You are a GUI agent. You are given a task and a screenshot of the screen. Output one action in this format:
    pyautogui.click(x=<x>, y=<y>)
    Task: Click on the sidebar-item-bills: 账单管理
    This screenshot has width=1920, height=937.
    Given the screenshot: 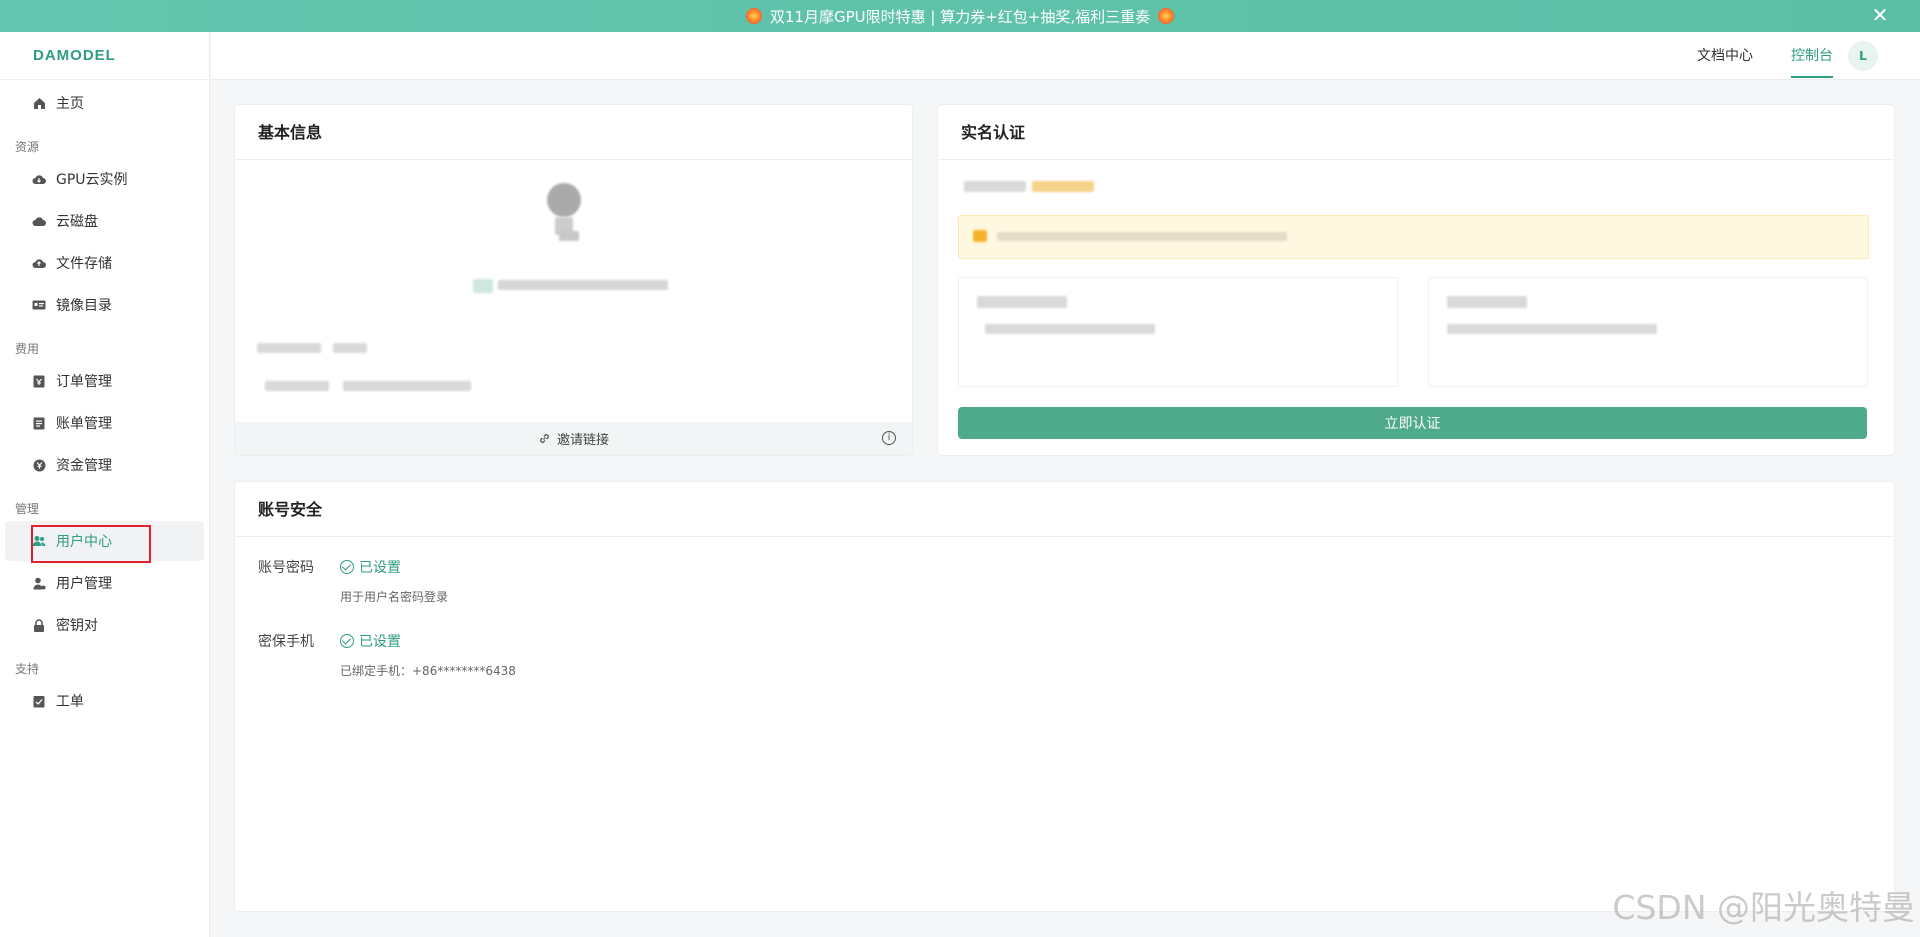 What is the action you would take?
    pyautogui.click(x=104, y=423)
    